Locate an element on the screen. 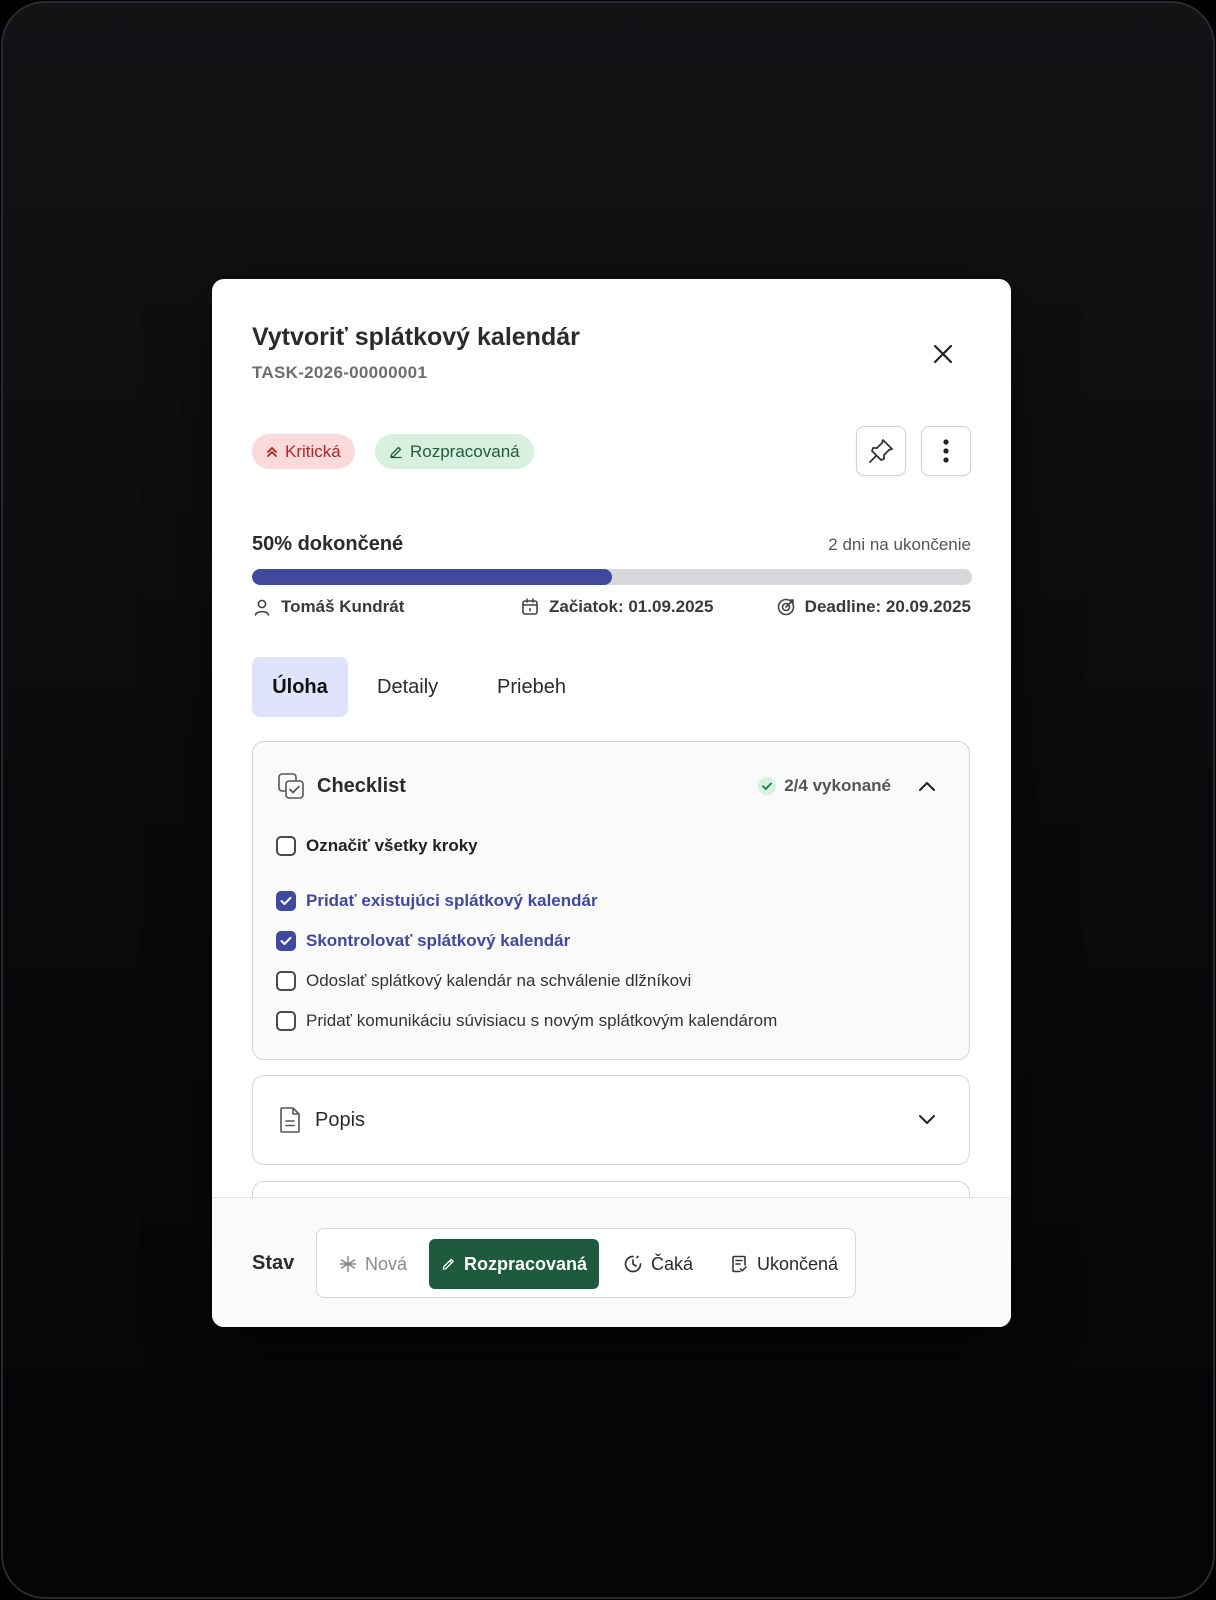 This screenshot has width=1216, height=1600. select-all-label: Označiť všetky kroky is located at coordinates (392, 845).